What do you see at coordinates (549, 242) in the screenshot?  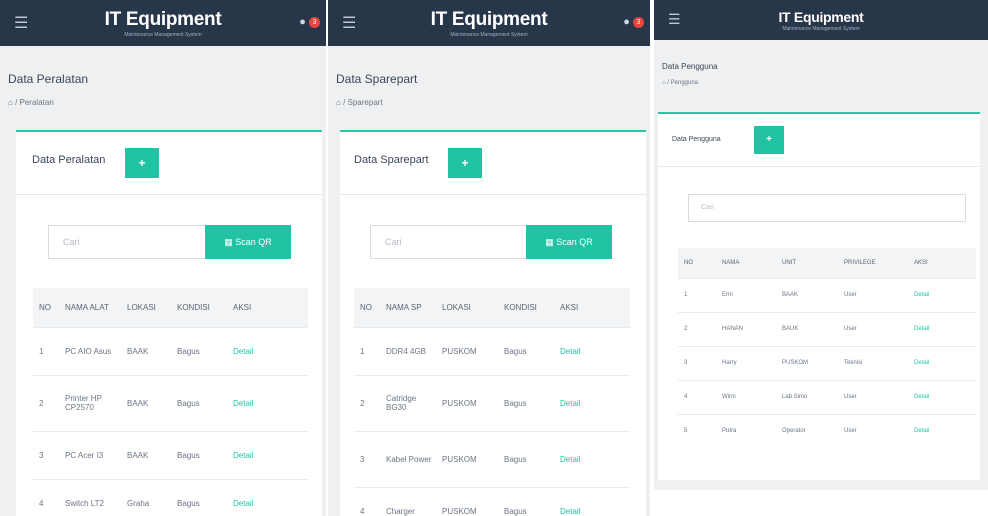 I see `qr-icon: ▦` at bounding box center [549, 242].